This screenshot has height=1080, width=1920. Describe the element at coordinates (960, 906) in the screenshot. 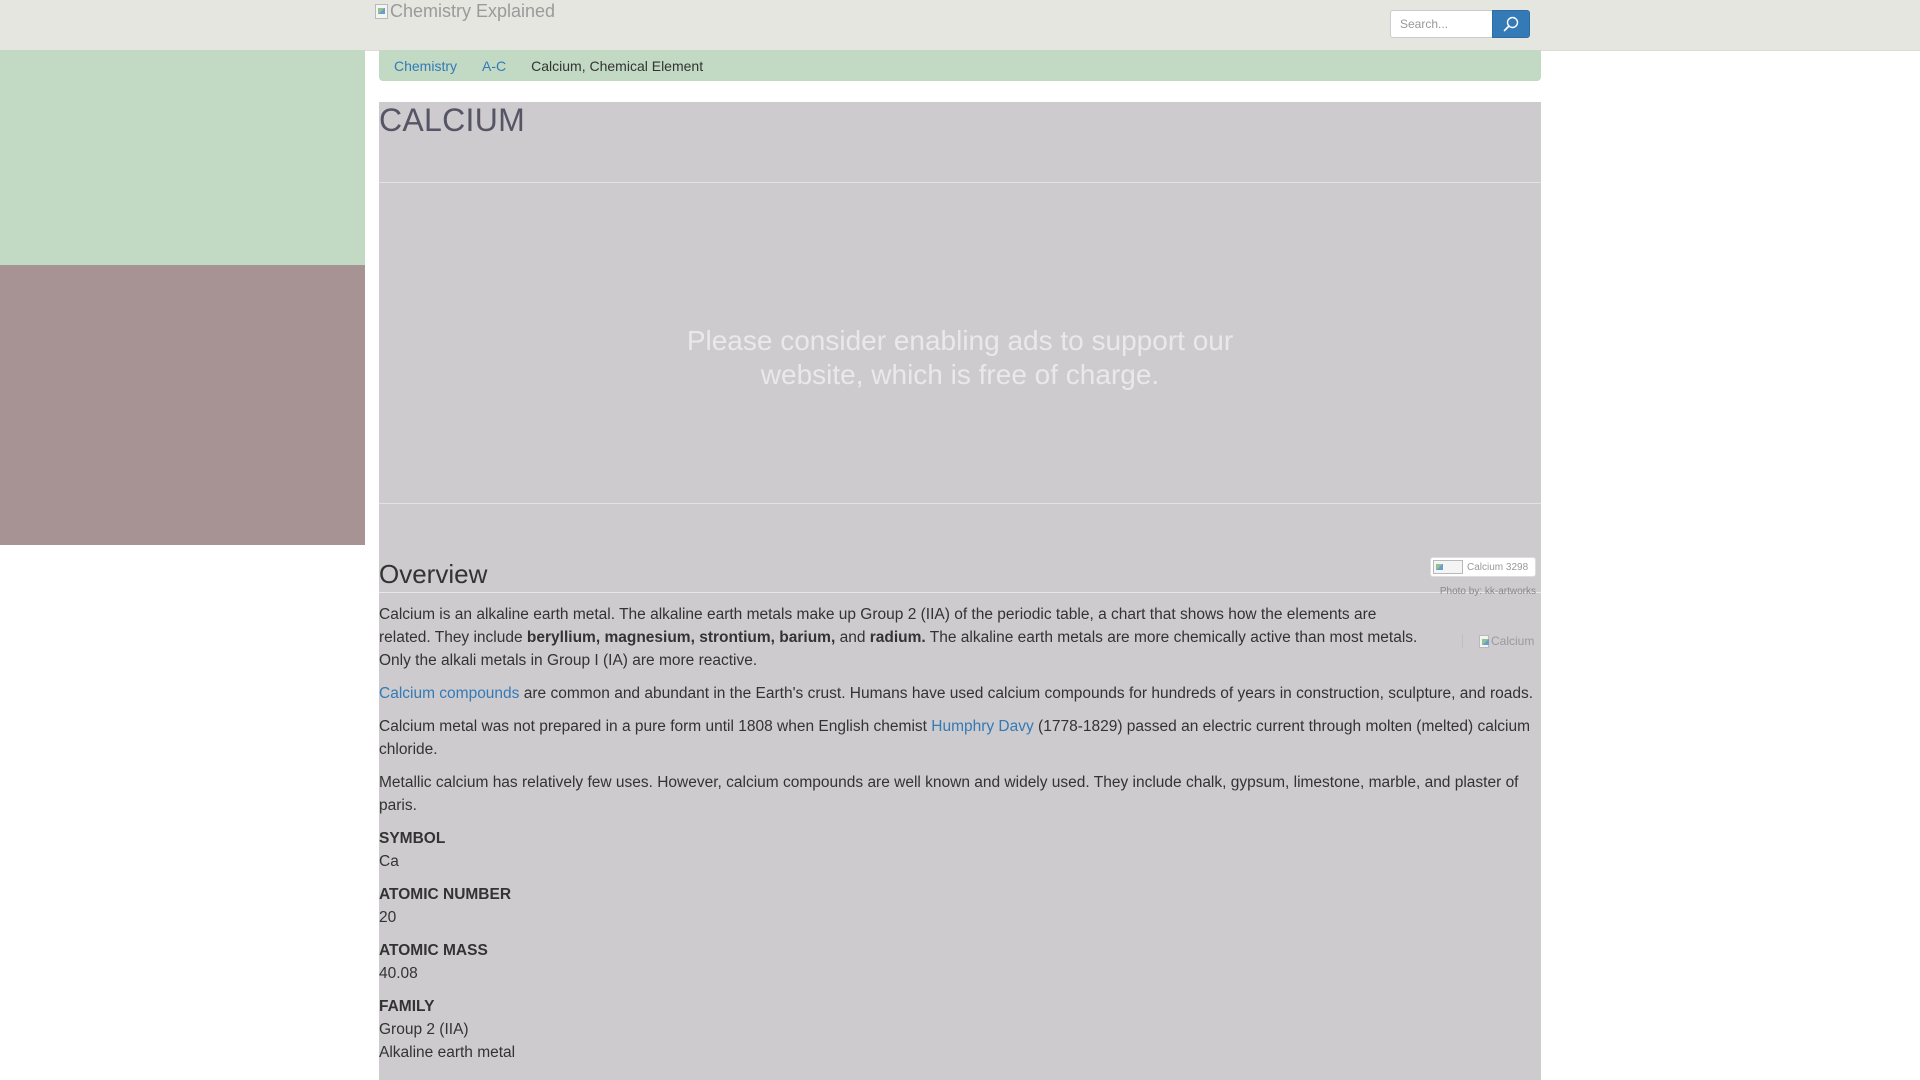

I see `fact-atomic-number: ATOMIC NUMBER 20` at that location.